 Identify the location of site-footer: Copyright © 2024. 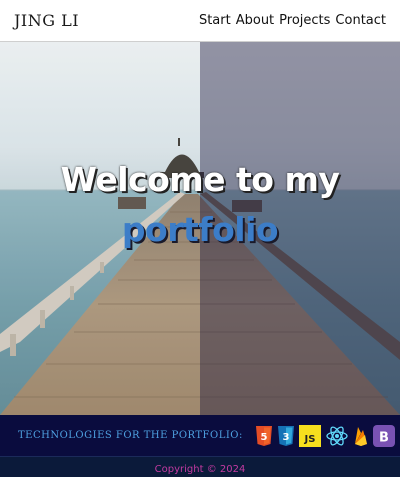
(200, 467).